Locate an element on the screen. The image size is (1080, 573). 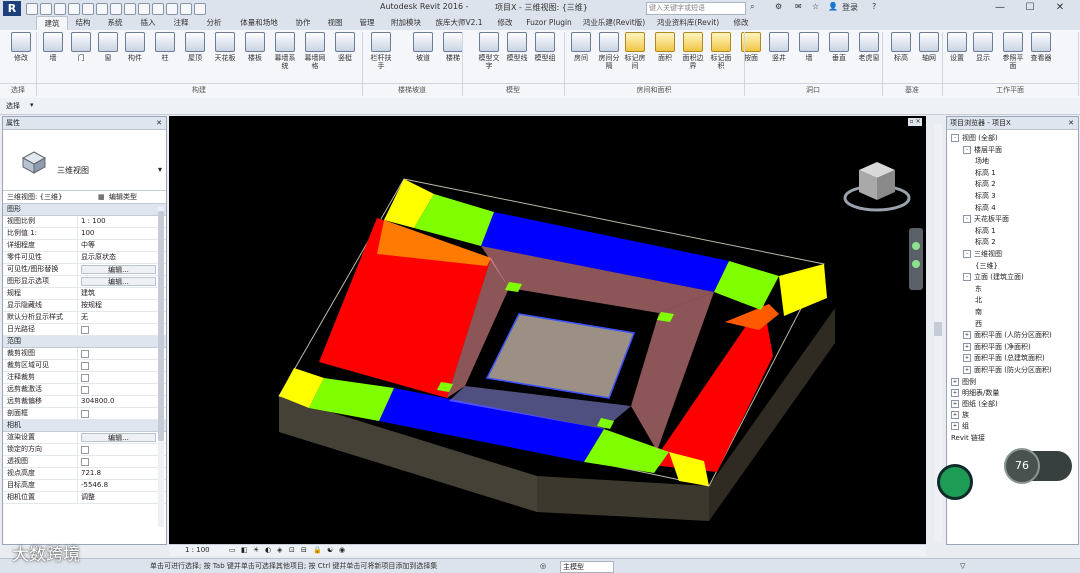
tab-15: 鸿业资料库(Revit) is located at coordinates (688, 22).